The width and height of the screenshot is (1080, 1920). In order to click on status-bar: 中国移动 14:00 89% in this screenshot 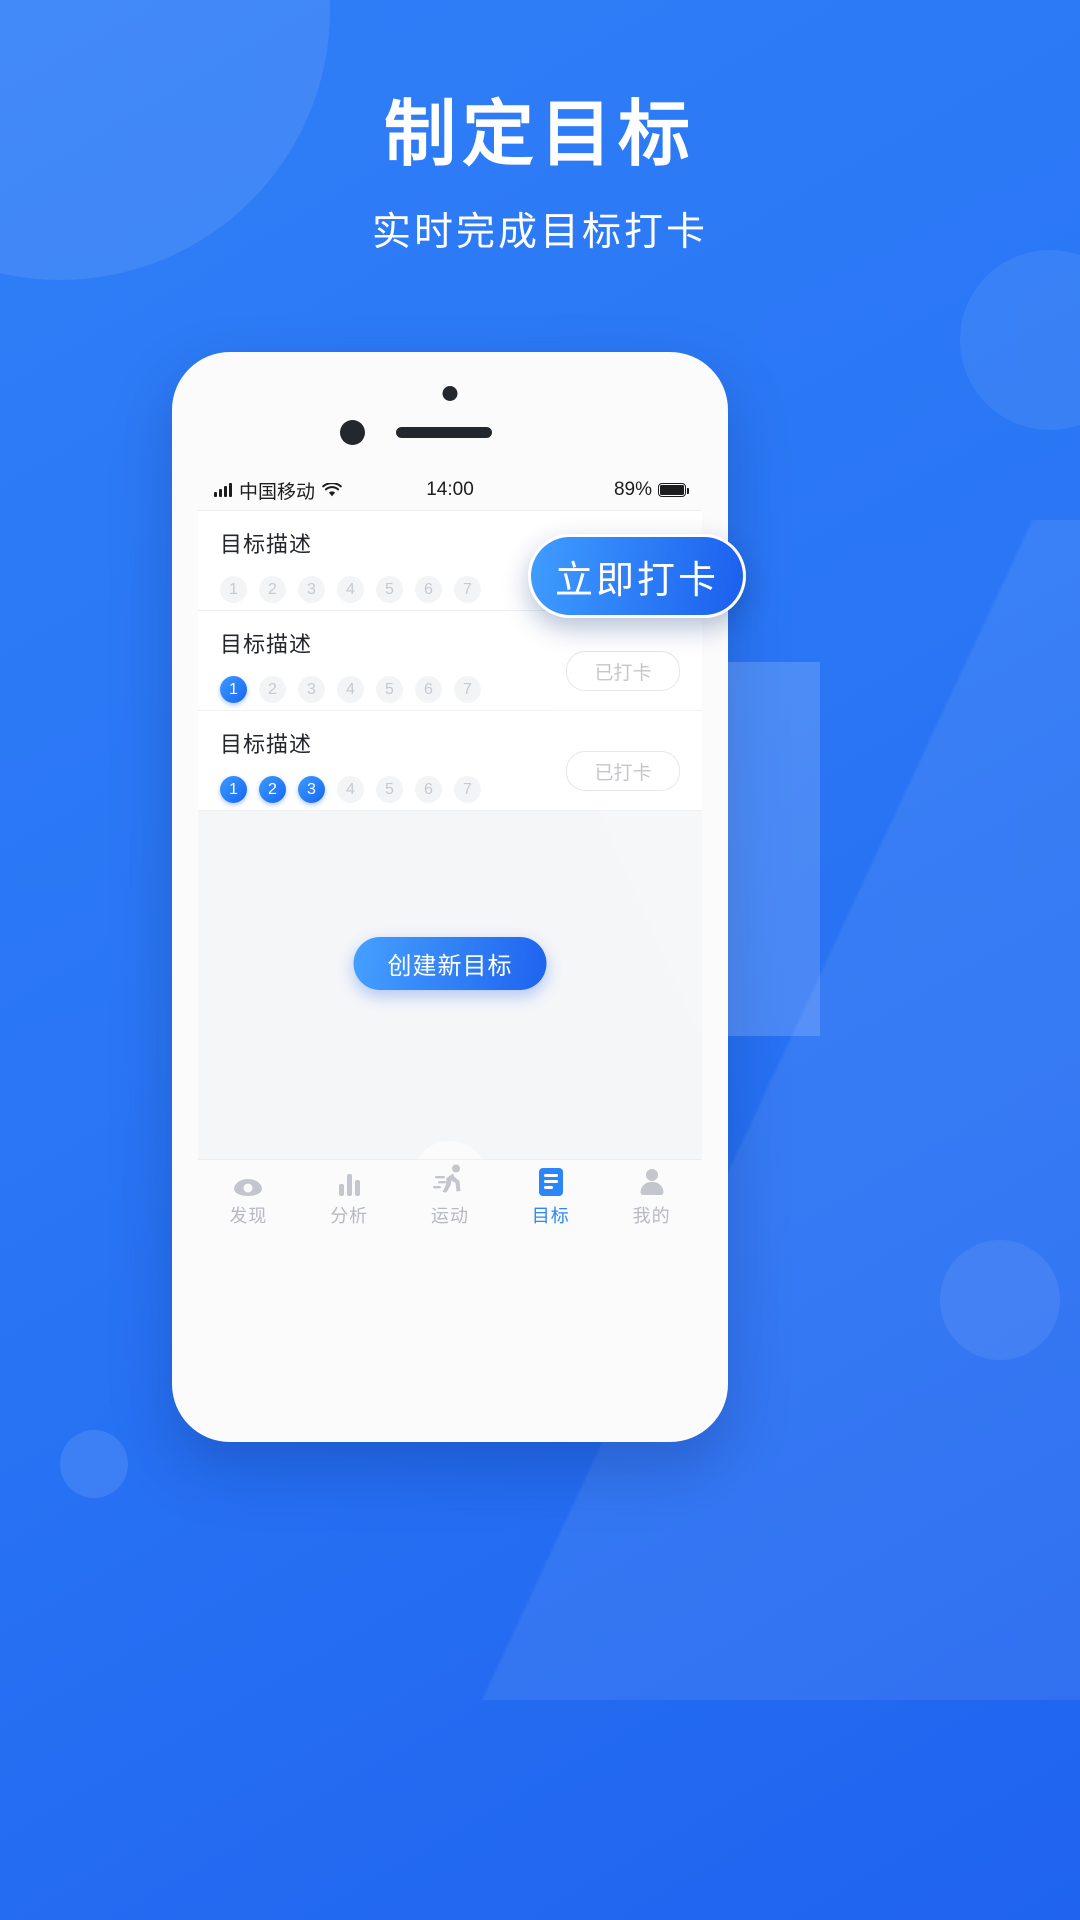, I will do `click(450, 490)`.